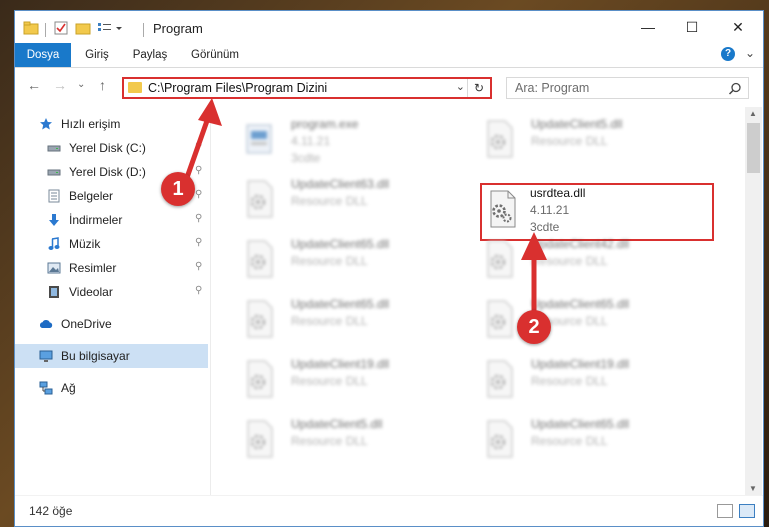 This screenshot has width=769, height=527. I want to click on step-2-badge: 2, so click(534, 327).